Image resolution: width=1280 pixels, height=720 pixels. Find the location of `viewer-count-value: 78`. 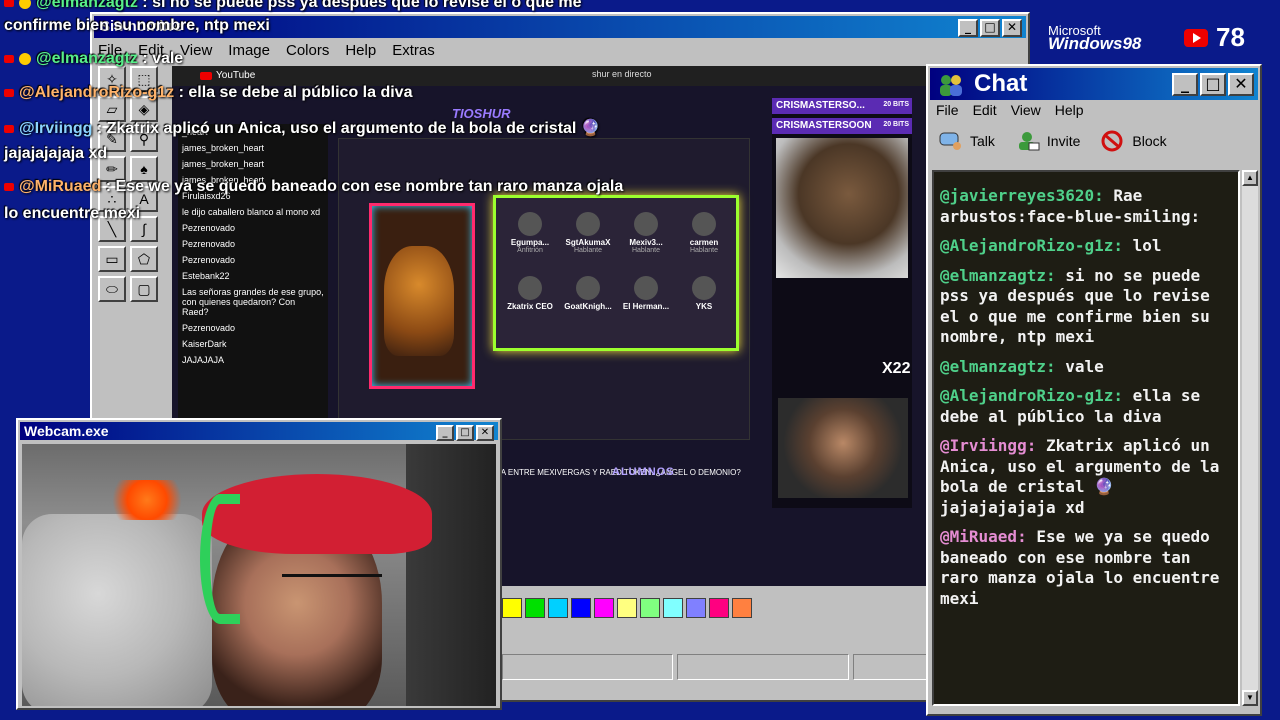

viewer-count-value: 78 is located at coordinates (1230, 37).